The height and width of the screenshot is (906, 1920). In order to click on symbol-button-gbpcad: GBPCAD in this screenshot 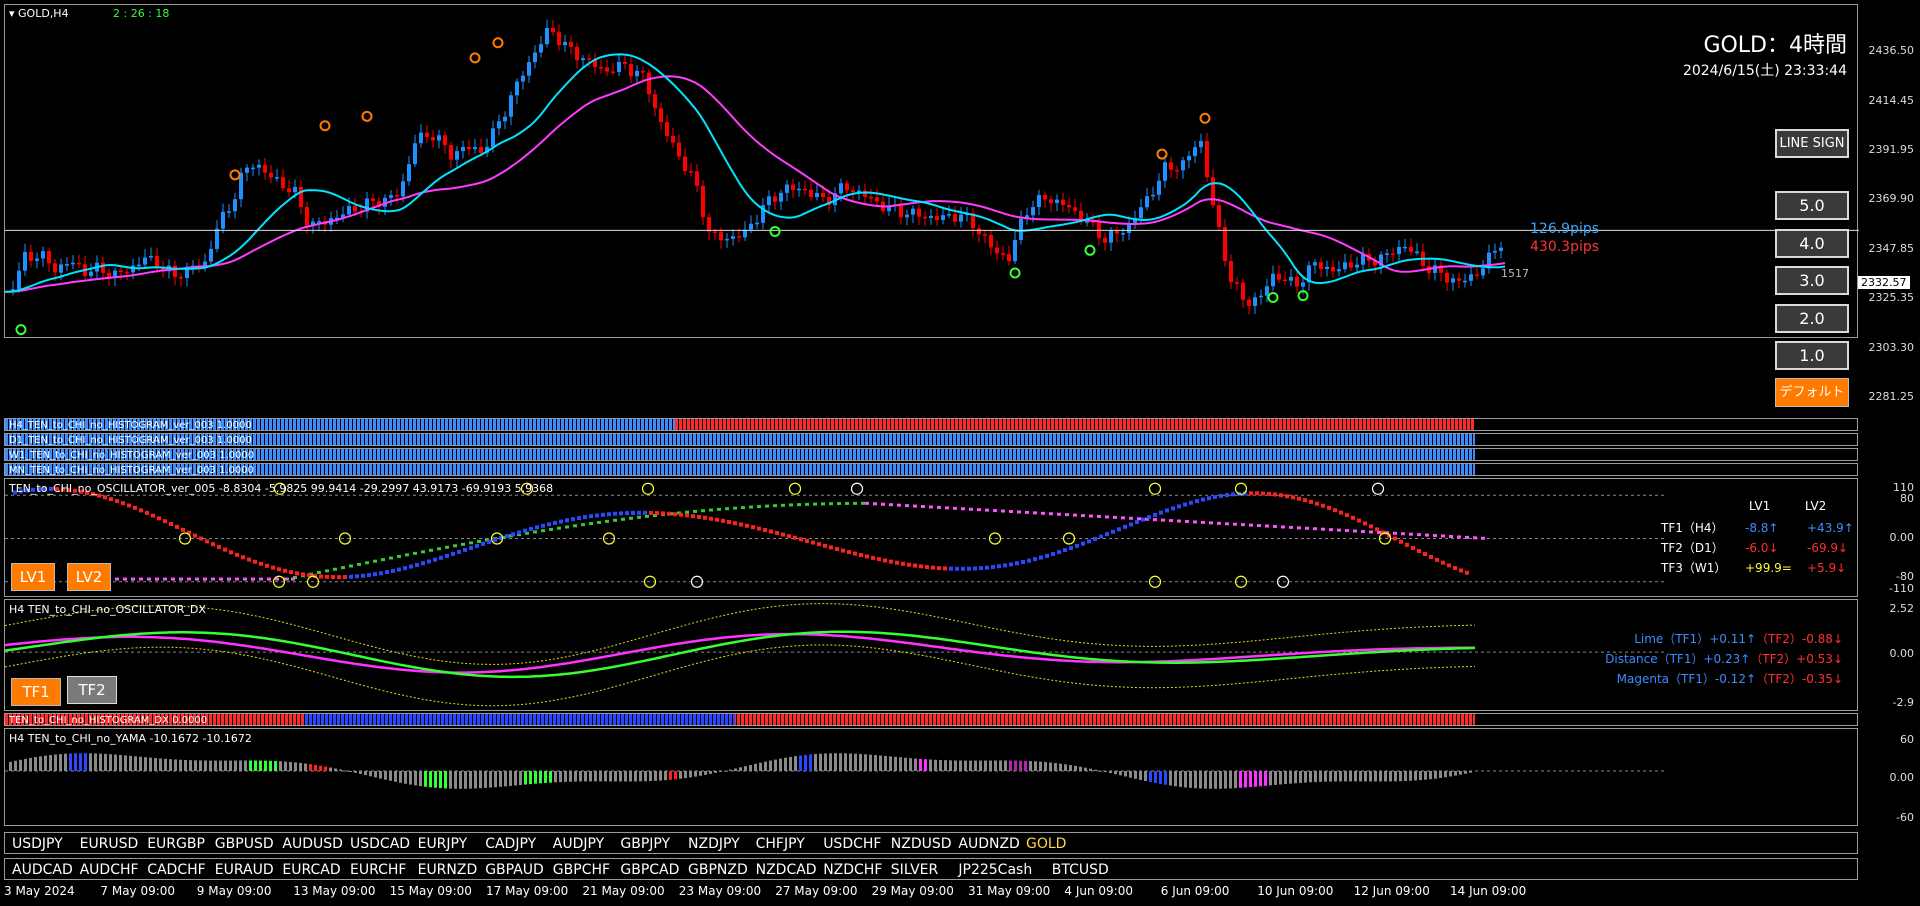, I will do `click(649, 870)`.